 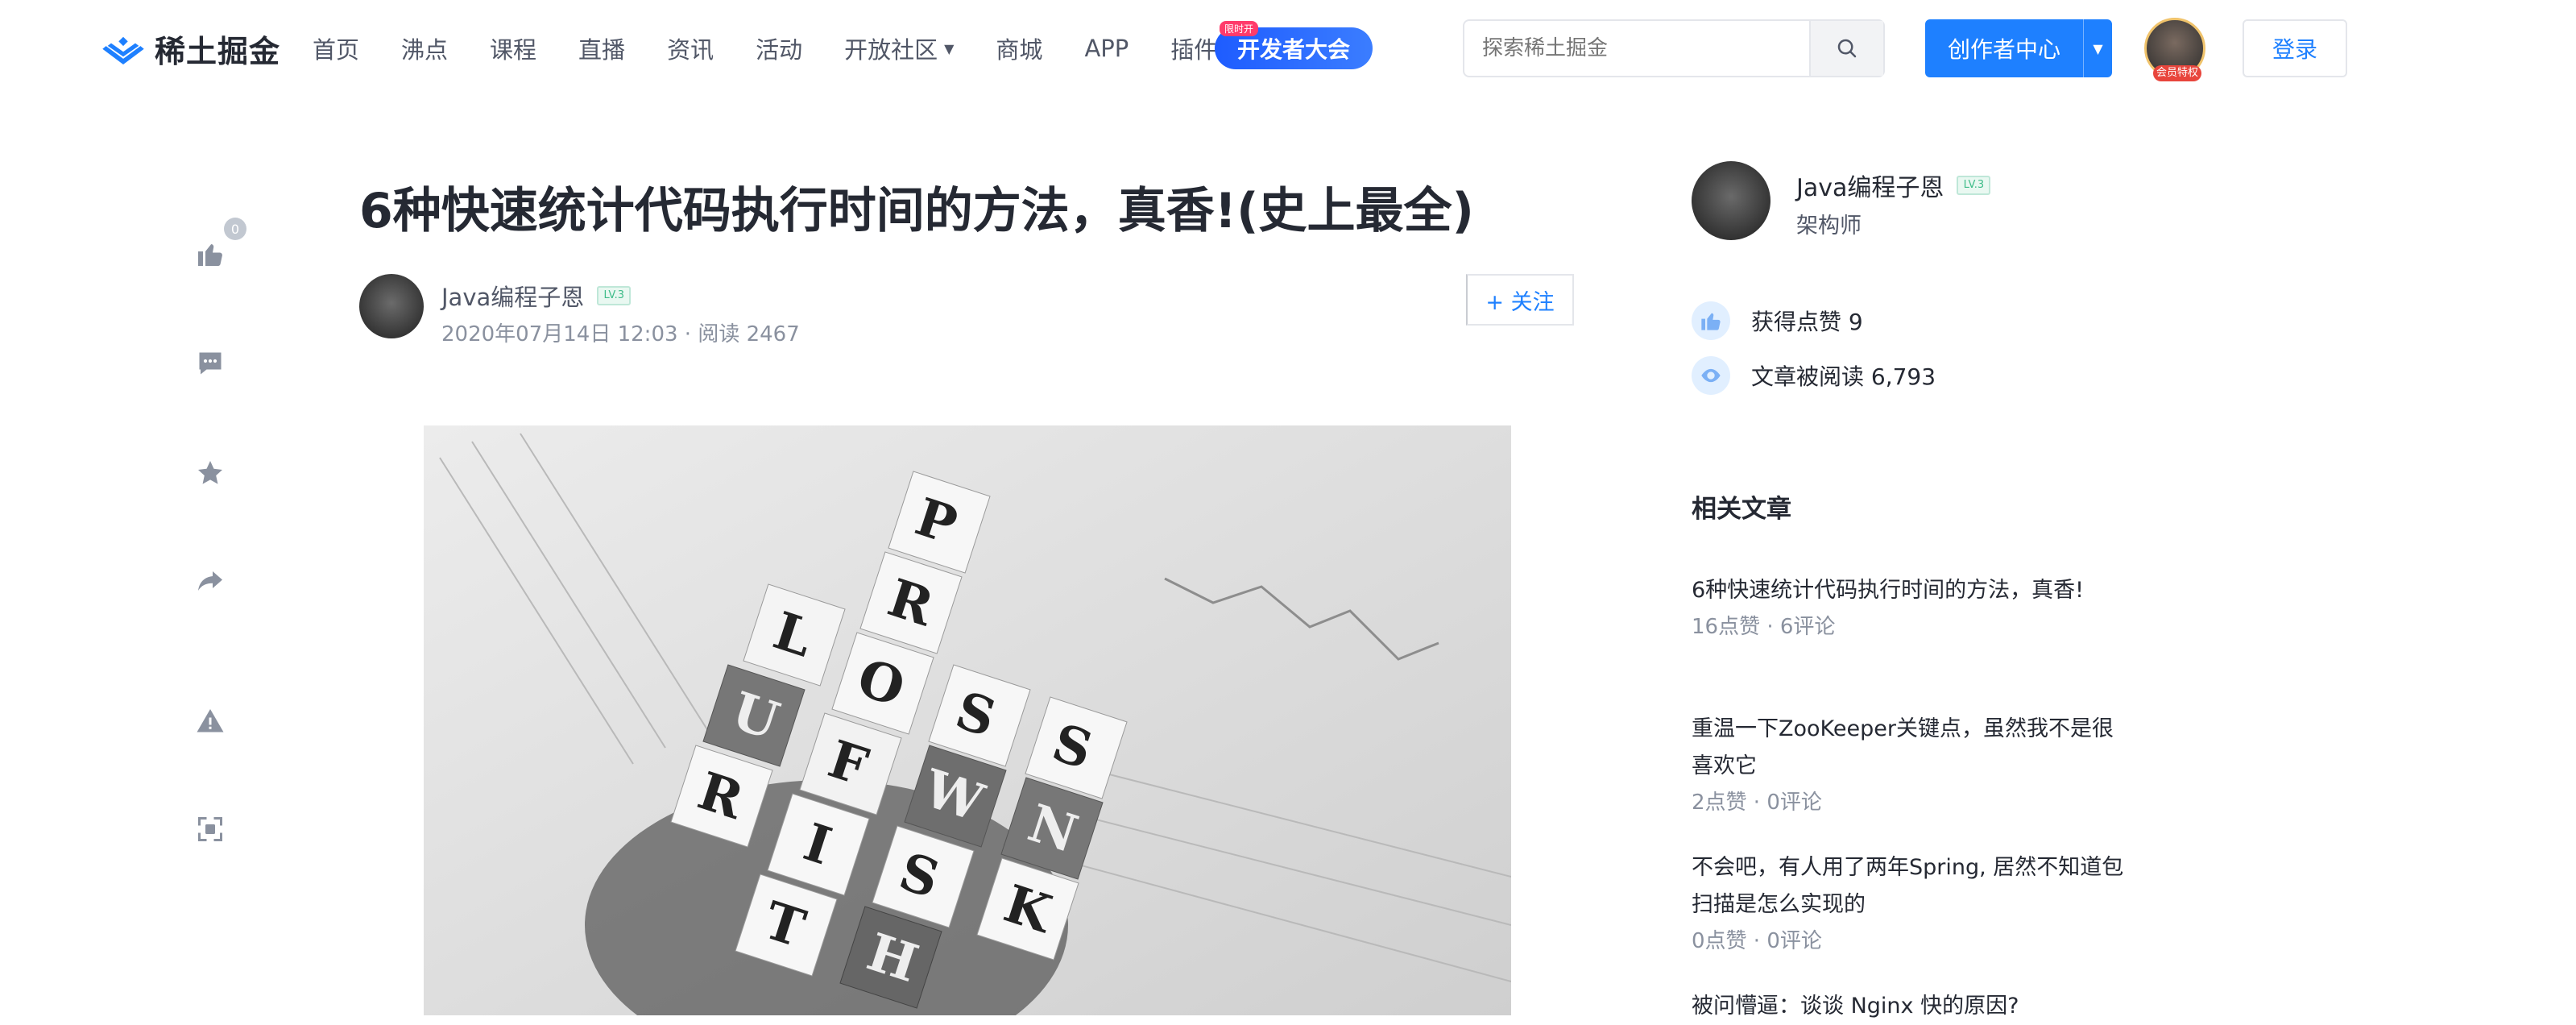 What do you see at coordinates (1843, 376) in the screenshot?
I see `reads-stat-label: 文章被阅读 6,793` at bounding box center [1843, 376].